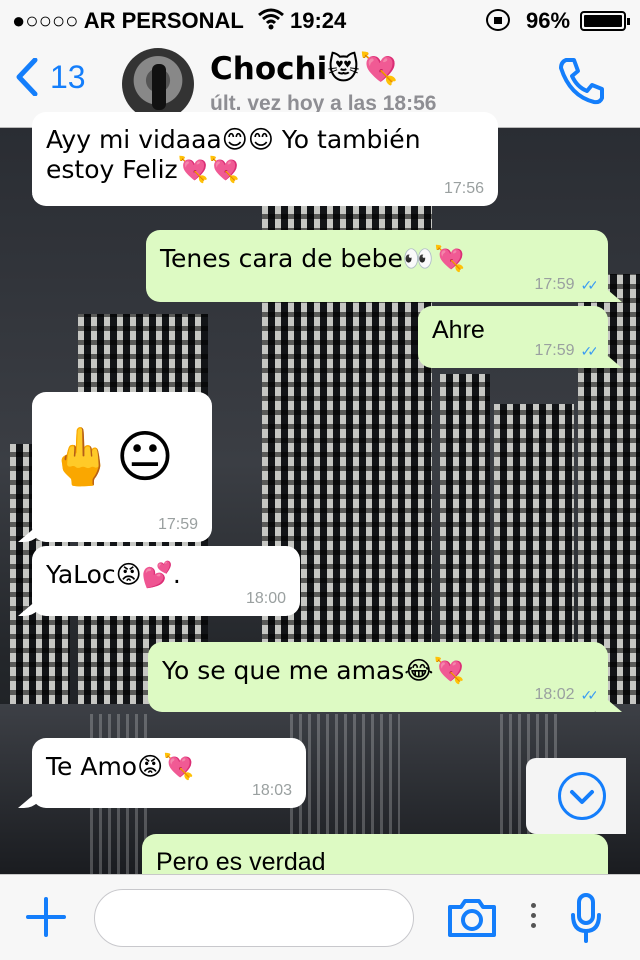  Describe the element at coordinates (46, 917) in the screenshot. I see `plus-icon` at that location.